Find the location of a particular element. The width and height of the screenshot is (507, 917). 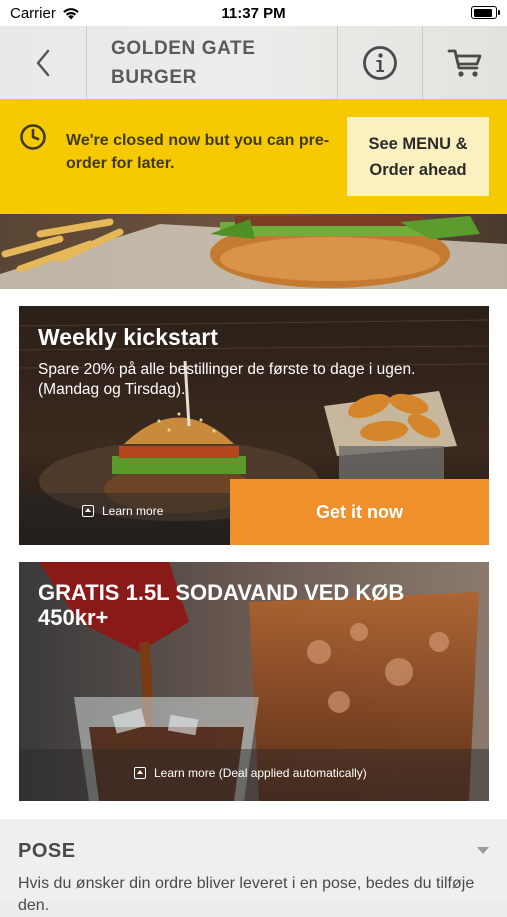

status-time: 11:37 PM is located at coordinates (253, 13).